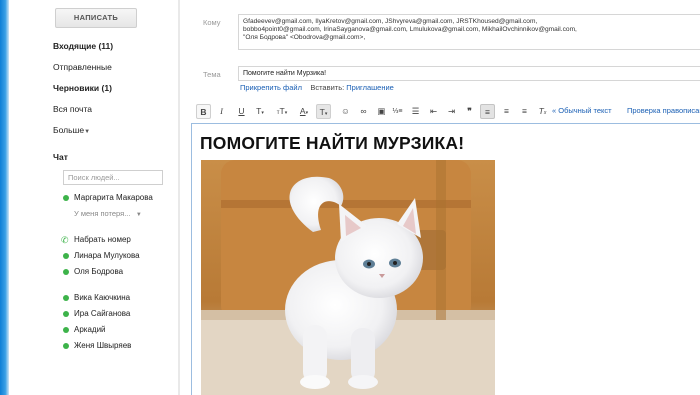 This screenshot has height=395, width=700. What do you see at coordinates (221, 111) in the screenshot?
I see `italic-icon: I` at bounding box center [221, 111].